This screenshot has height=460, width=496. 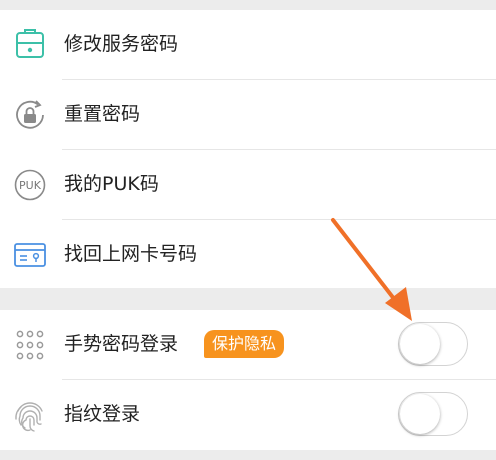 I want to click on change-service-password-label: 修改服务密码, so click(x=121, y=44).